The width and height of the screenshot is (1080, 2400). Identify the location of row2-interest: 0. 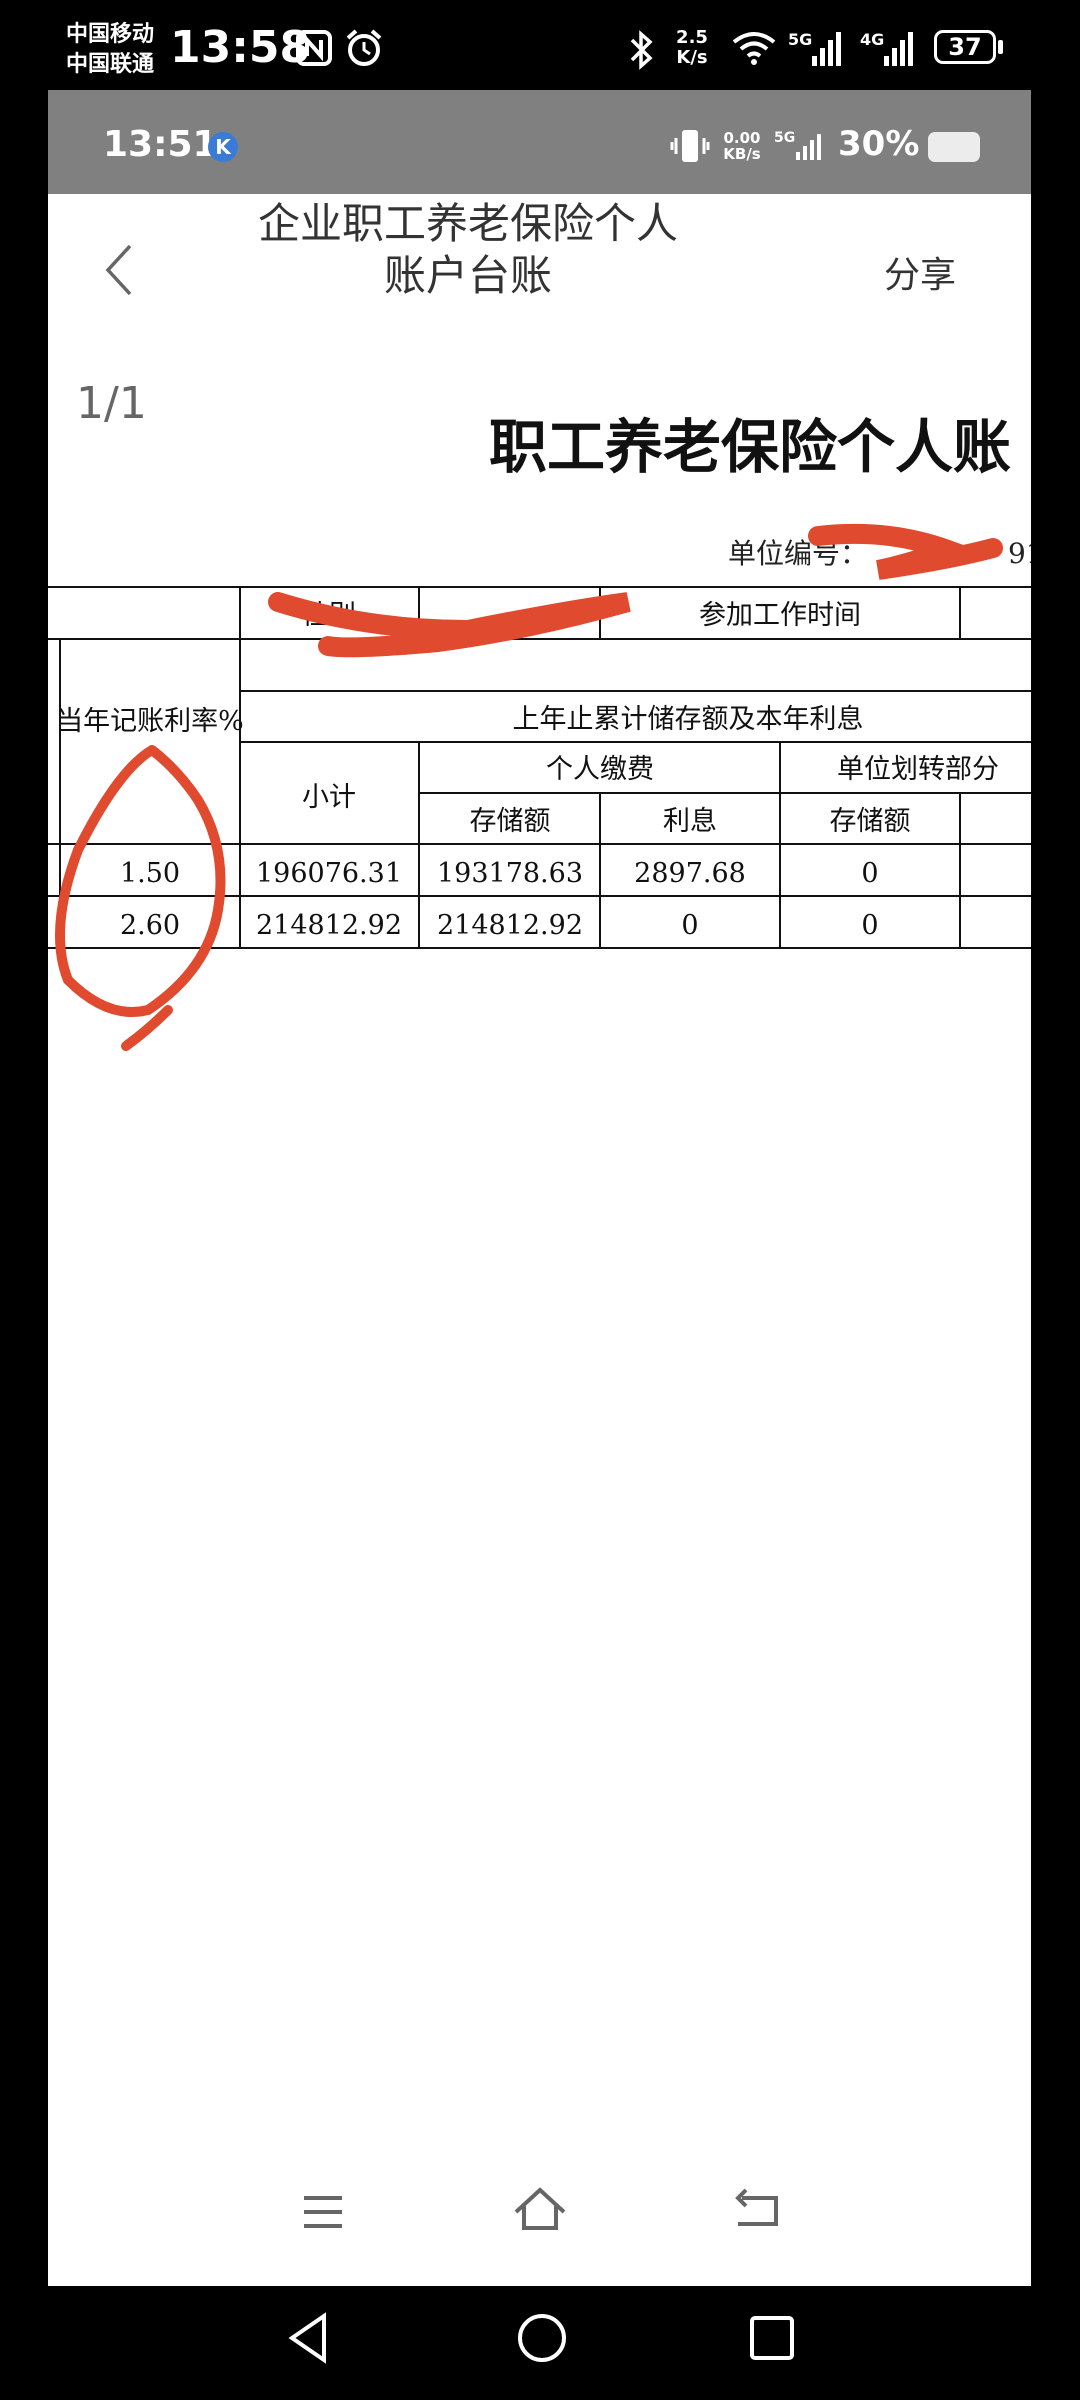
(689, 925).